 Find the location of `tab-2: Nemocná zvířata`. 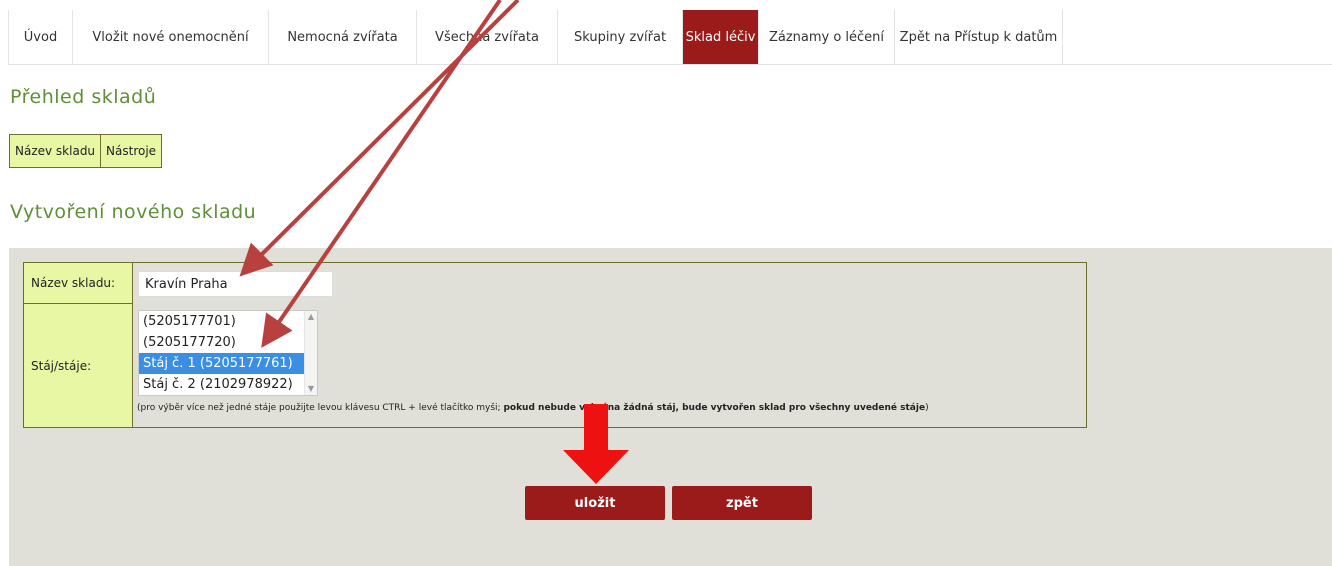

tab-2: Nemocná zvířata is located at coordinates (343, 37).